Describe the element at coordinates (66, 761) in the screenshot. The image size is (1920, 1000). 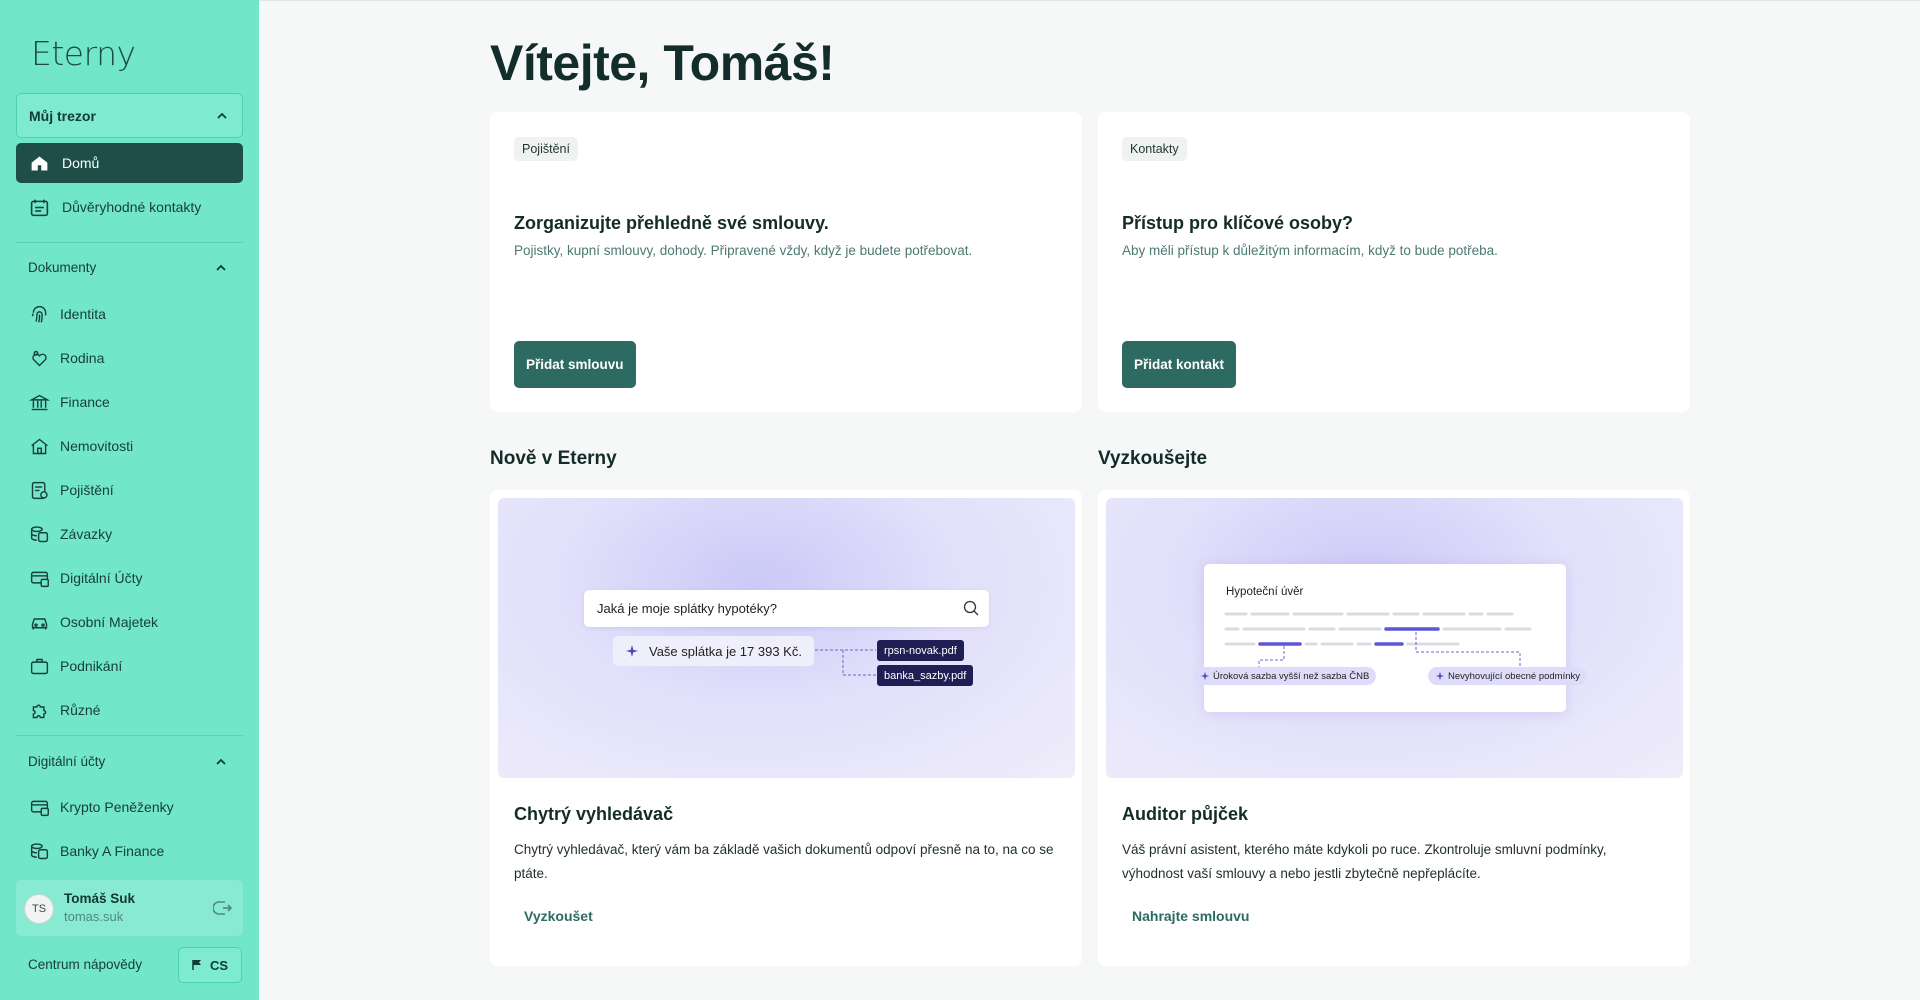
I see `digital-section-title: Digitální účty` at that location.